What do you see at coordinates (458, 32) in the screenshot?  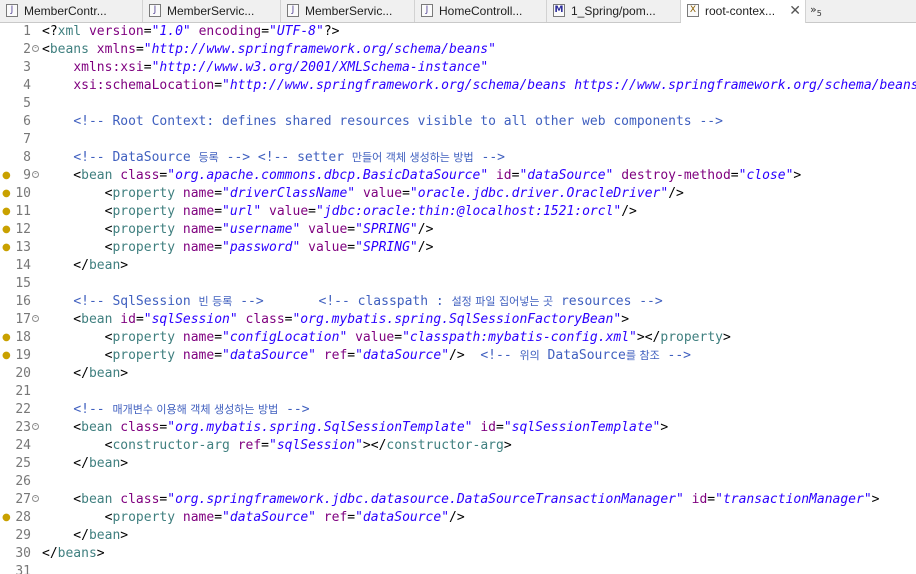 I see `code-line: 1 <?xml version="1.0" encoding="UTF-8"?>` at bounding box center [458, 32].